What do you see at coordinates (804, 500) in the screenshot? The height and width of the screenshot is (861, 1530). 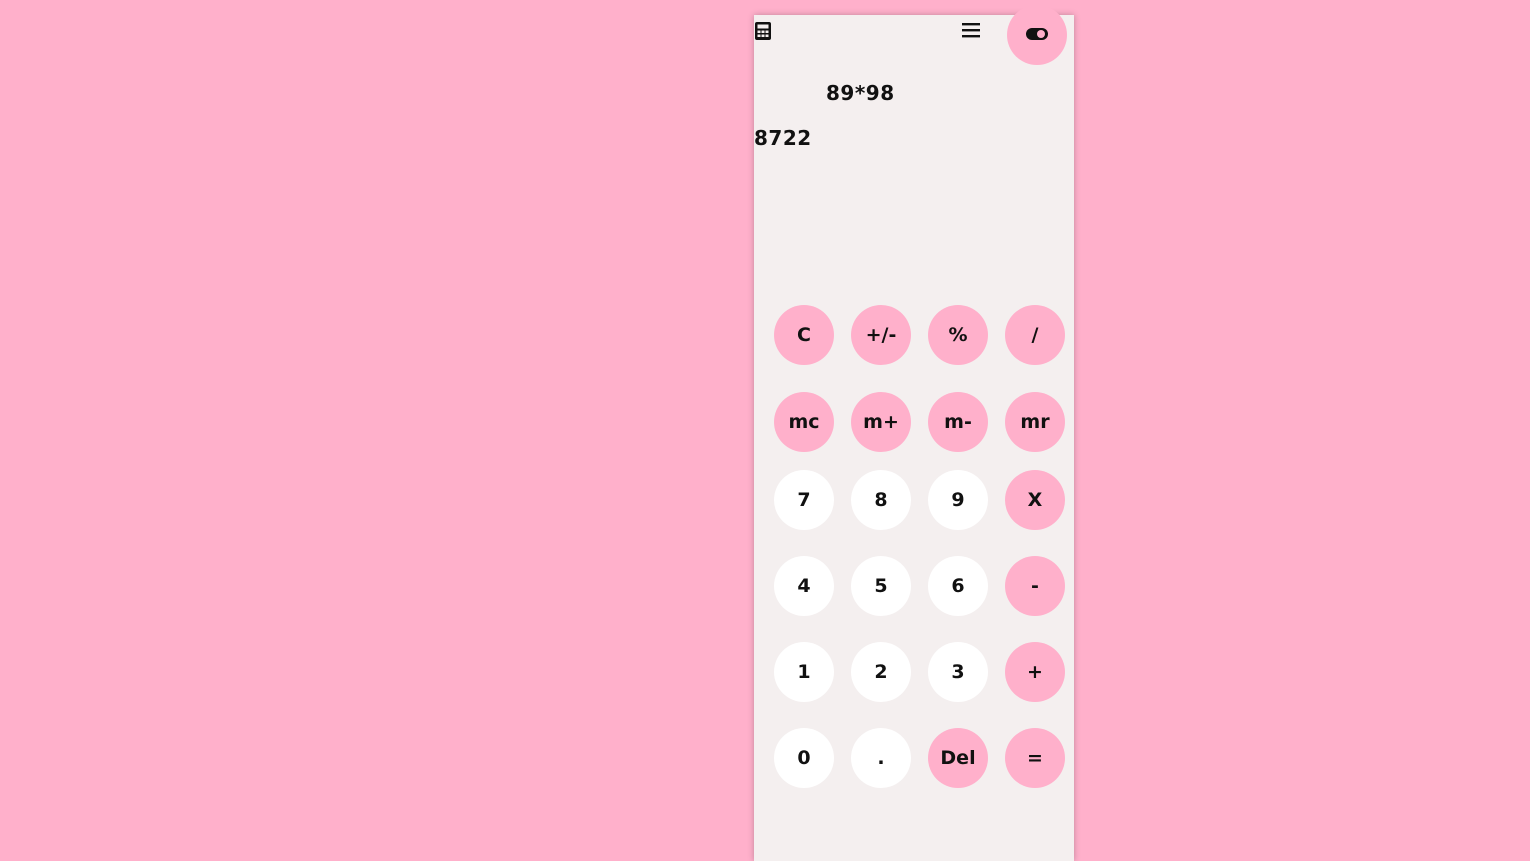 I see `digit-7-button: 7` at bounding box center [804, 500].